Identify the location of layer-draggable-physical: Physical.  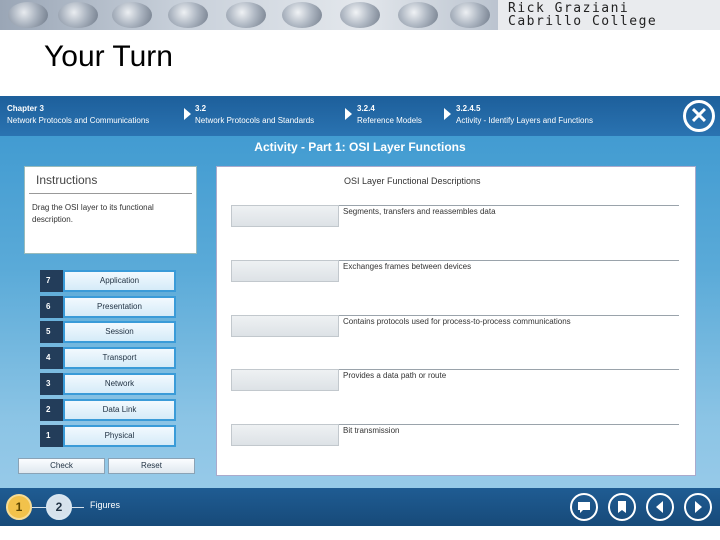
(119, 436).